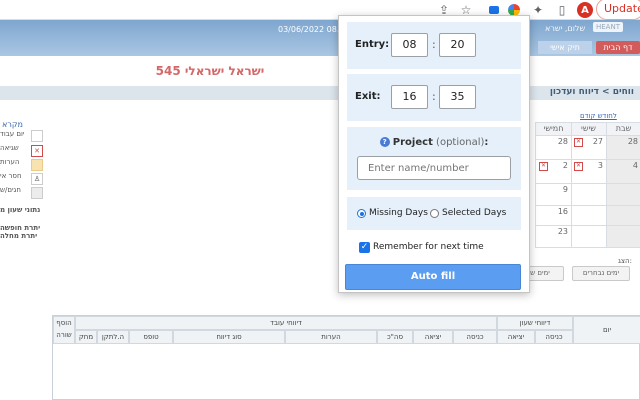 Image resolution: width=640 pixels, height=400 pixels. I want to click on missing-days-label: Missing Days, so click(398, 213).